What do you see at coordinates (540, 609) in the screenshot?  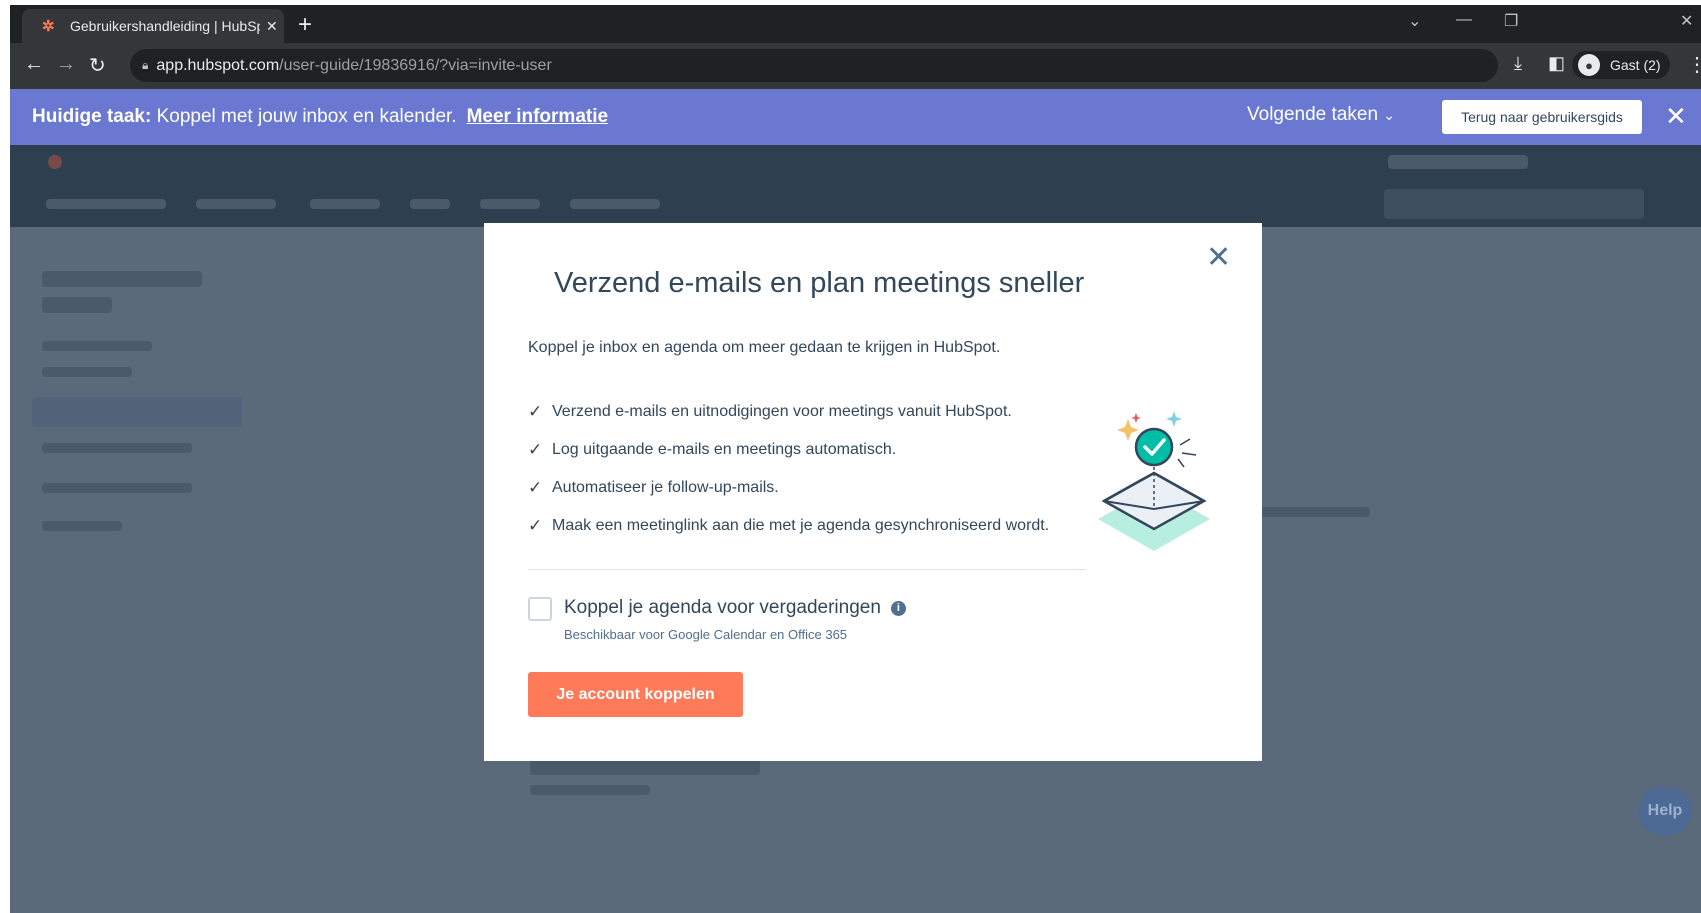 I see `connect-calendar-checkbox` at bounding box center [540, 609].